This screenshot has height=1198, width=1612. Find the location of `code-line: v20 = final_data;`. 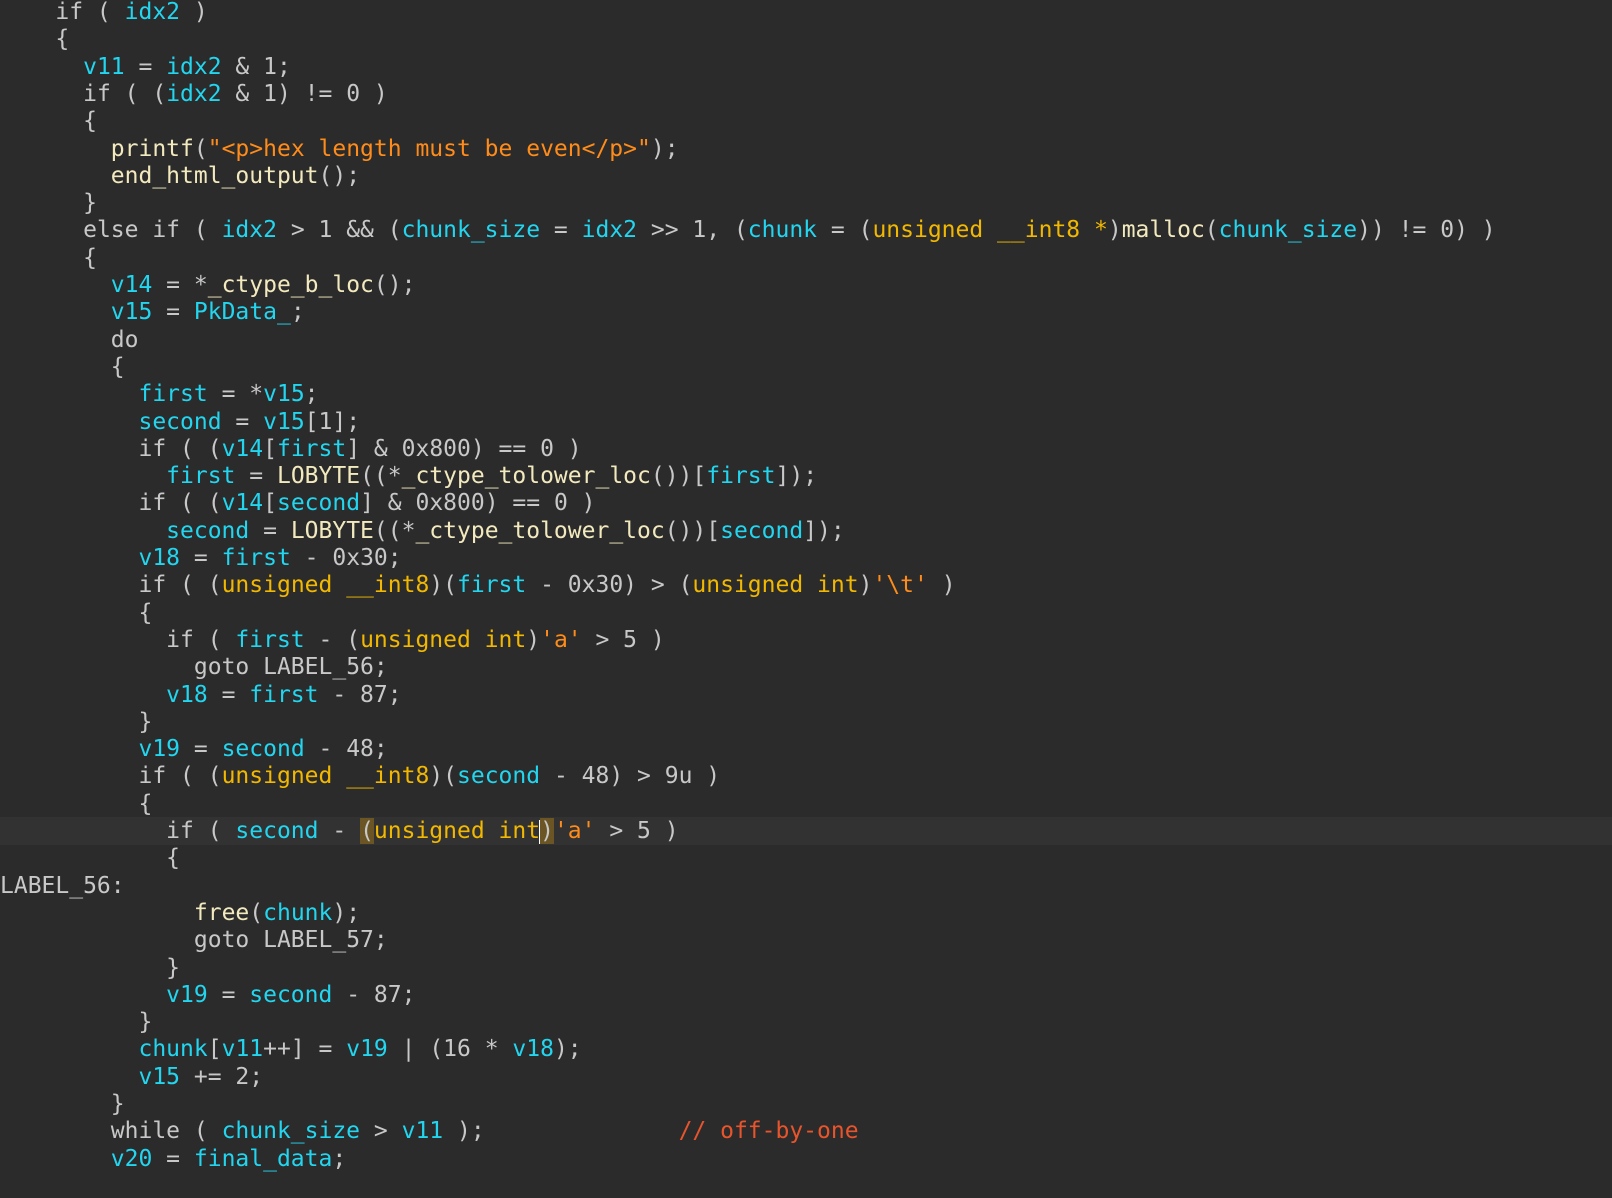

code-line: v20 = final_data; is located at coordinates (806, 1159).